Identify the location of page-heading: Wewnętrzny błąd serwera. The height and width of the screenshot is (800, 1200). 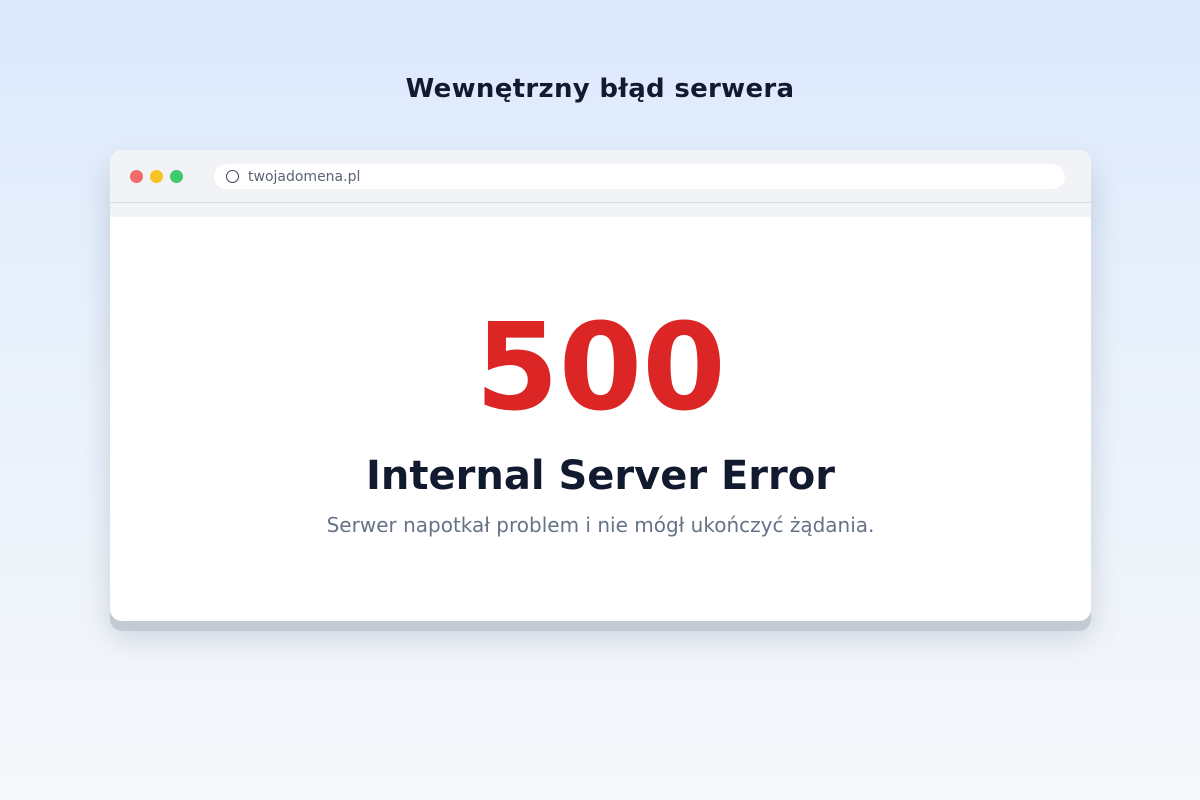
(600, 89).